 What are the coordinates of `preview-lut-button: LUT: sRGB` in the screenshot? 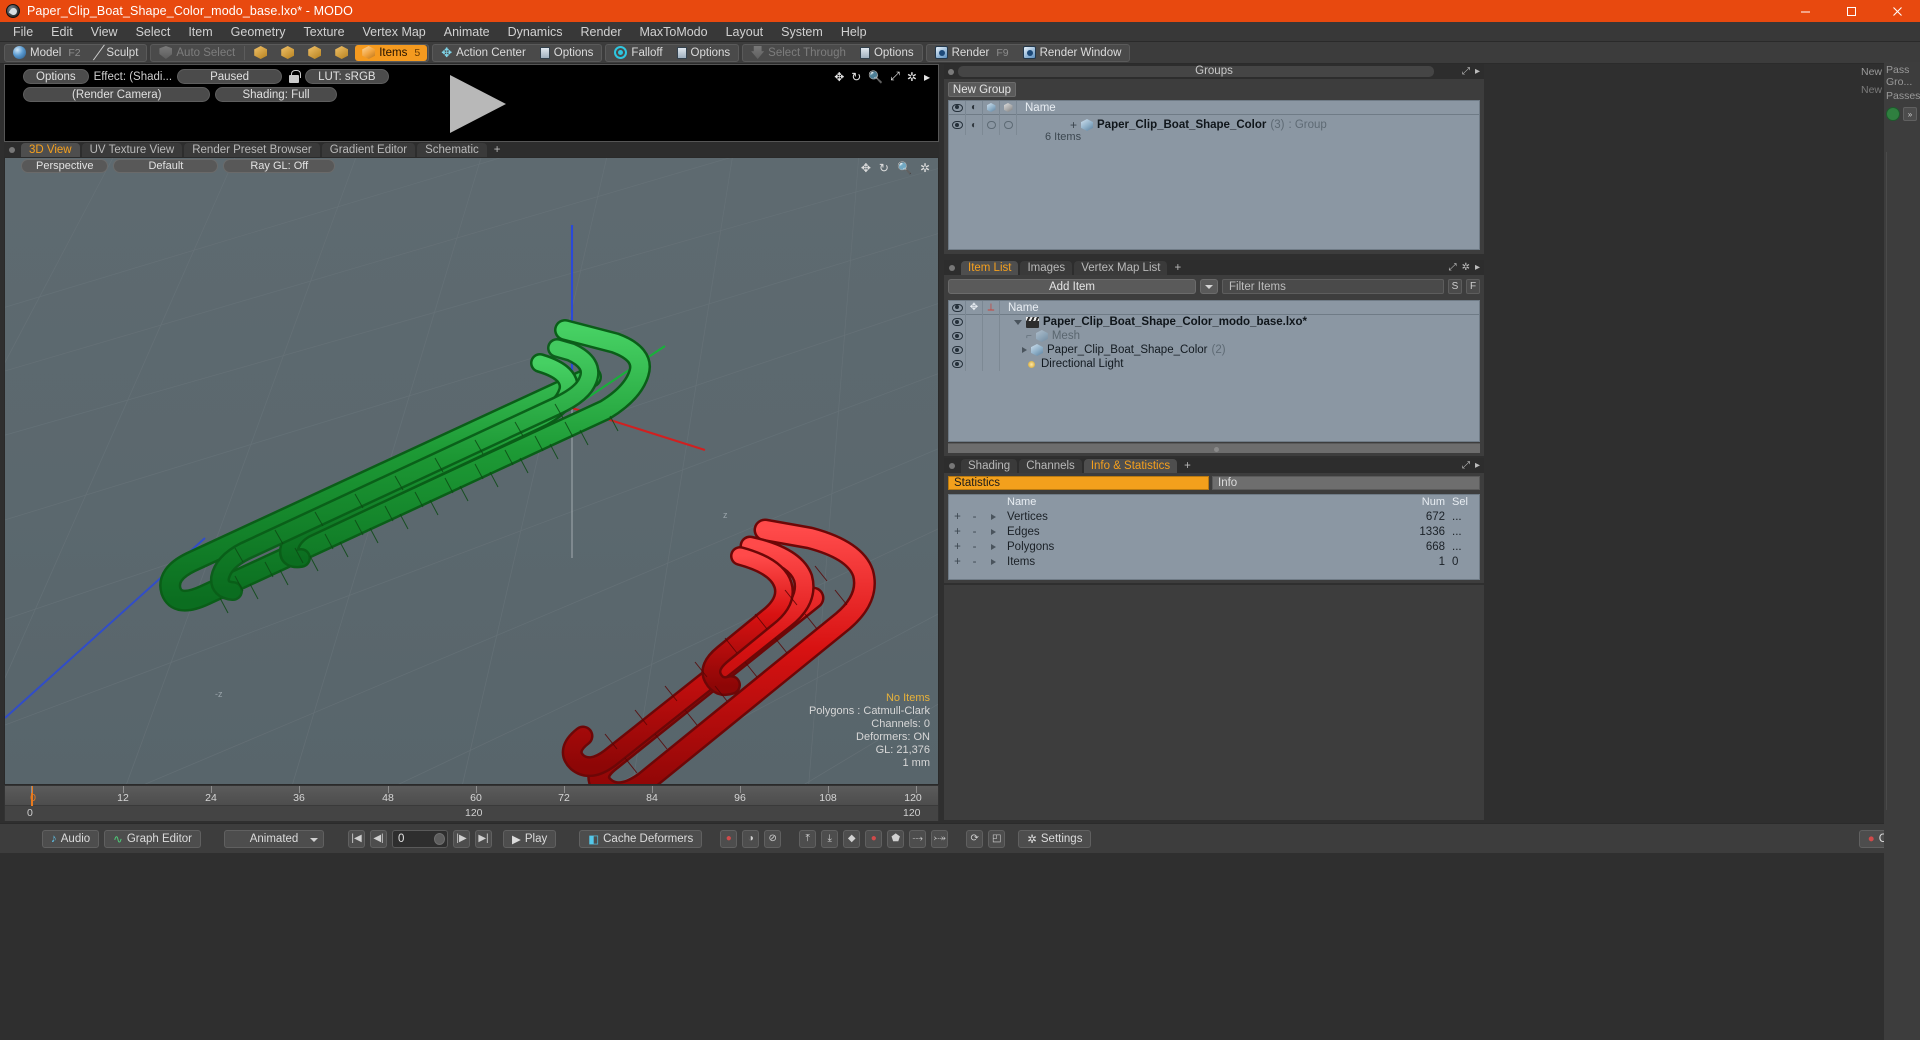 It's located at (347, 76).